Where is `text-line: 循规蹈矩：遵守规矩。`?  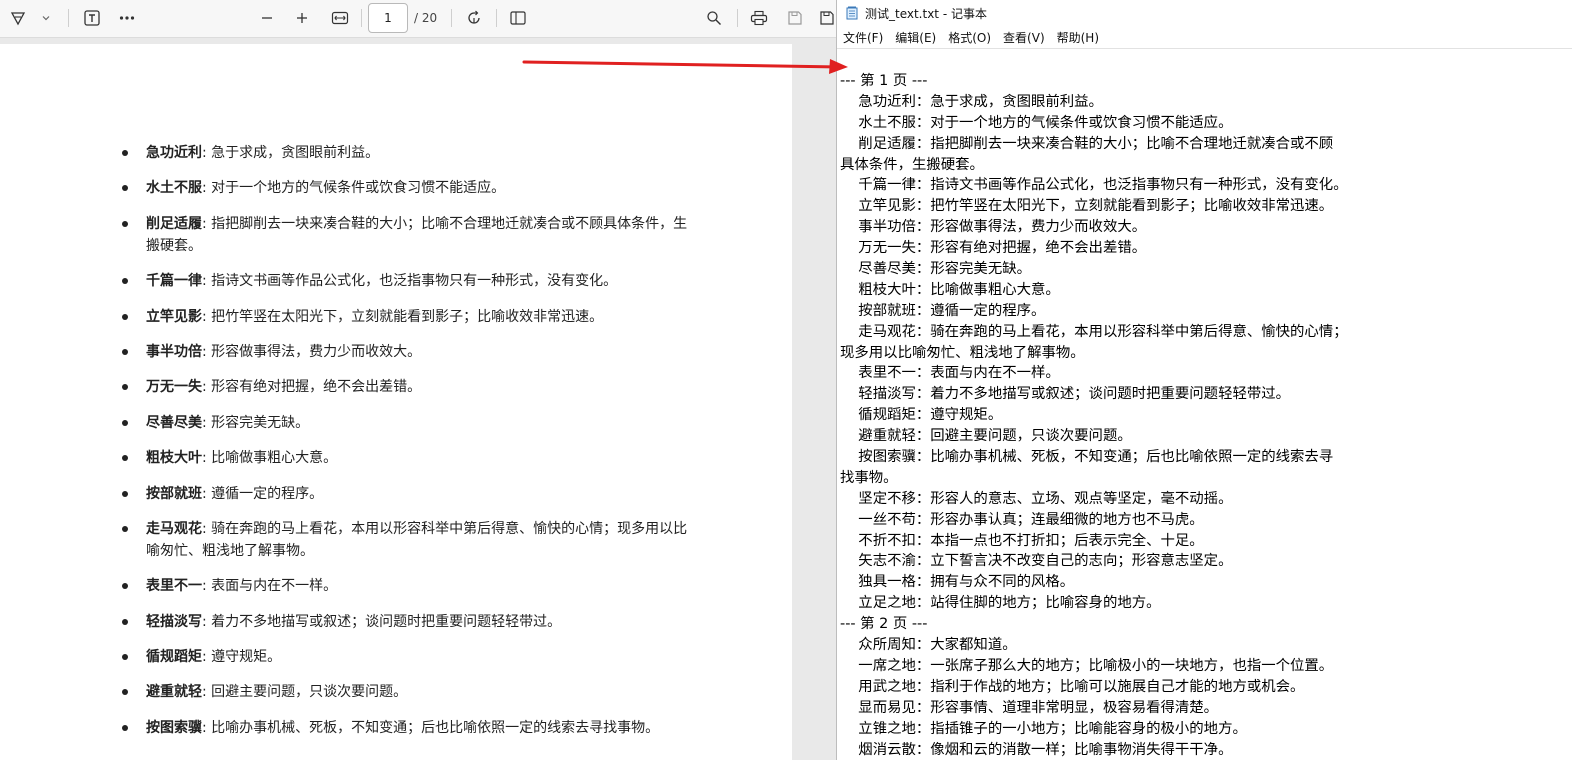
text-line: 循规蹈矩：遵守规矩。 is located at coordinates (921, 415).